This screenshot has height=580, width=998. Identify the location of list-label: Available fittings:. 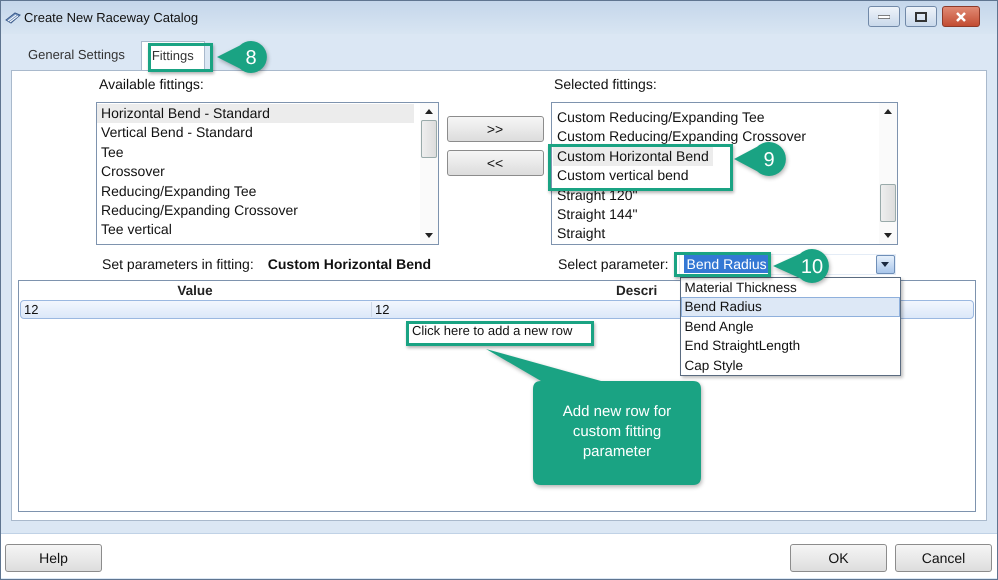
(151, 85).